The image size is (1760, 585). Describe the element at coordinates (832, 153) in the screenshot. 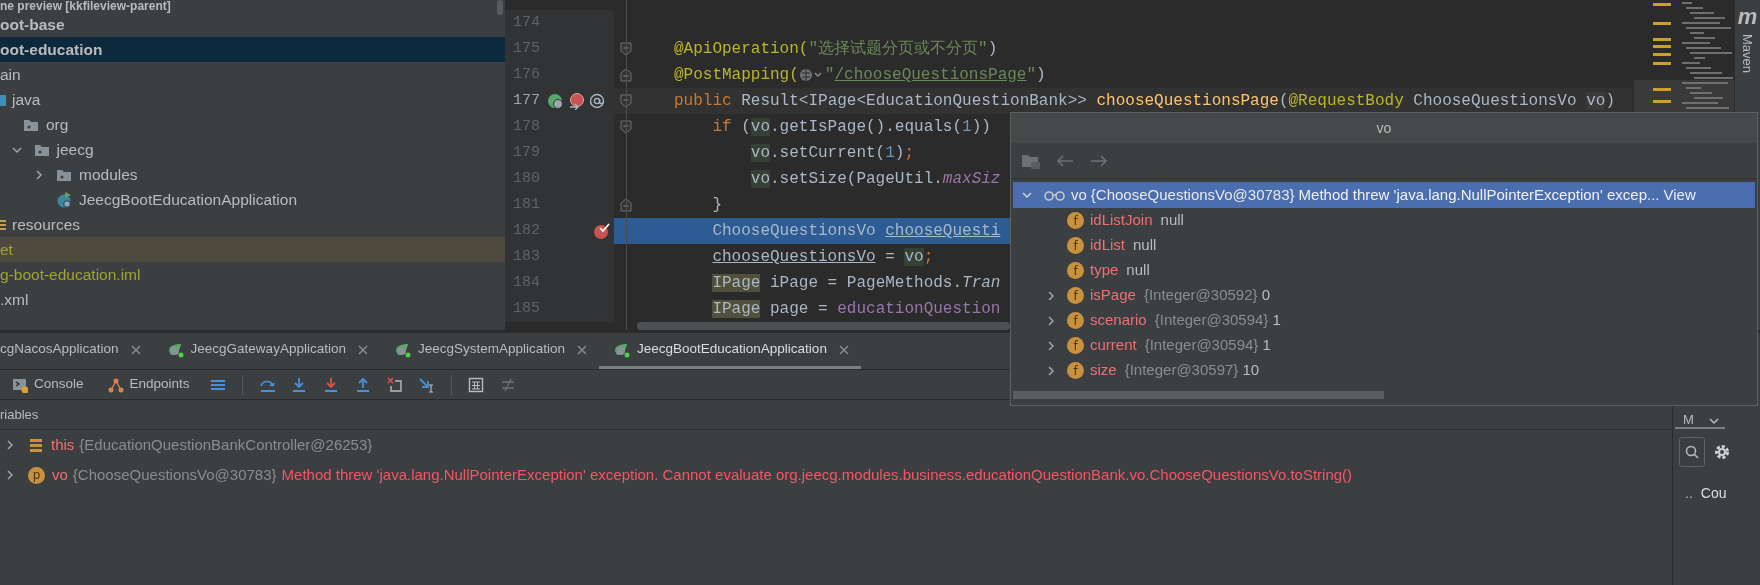

I see `code-line: vo.setCurrent(1);` at that location.